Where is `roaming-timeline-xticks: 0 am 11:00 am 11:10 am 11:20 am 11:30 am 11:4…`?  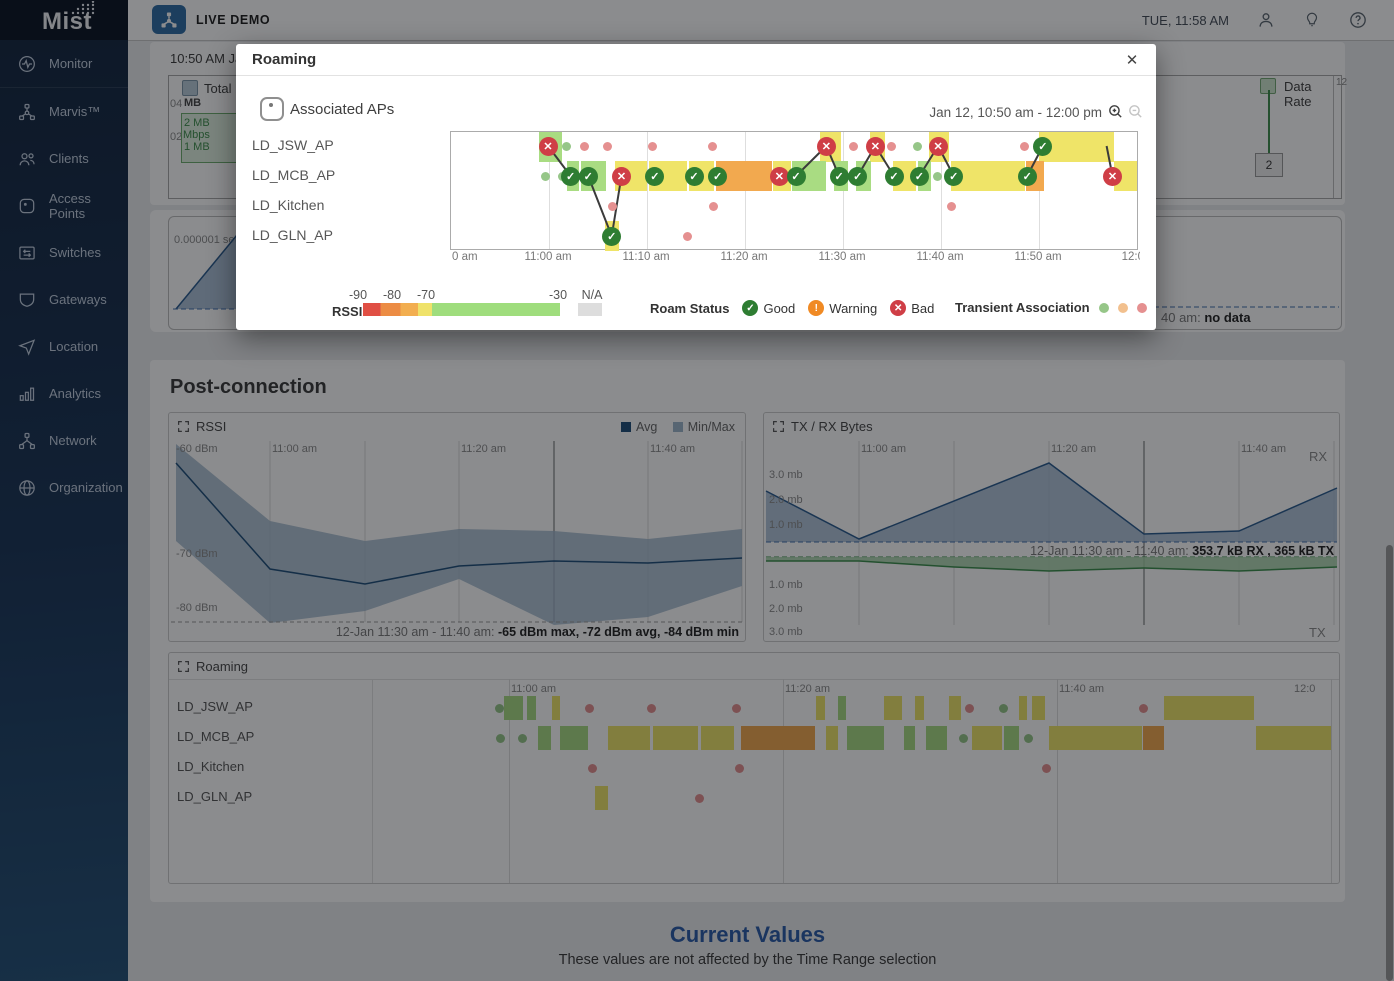
roaming-timeline-xticks: 0 am 11:00 am 11:10 am 11:20 am 11:30 am 11:4… is located at coordinates (795, 259).